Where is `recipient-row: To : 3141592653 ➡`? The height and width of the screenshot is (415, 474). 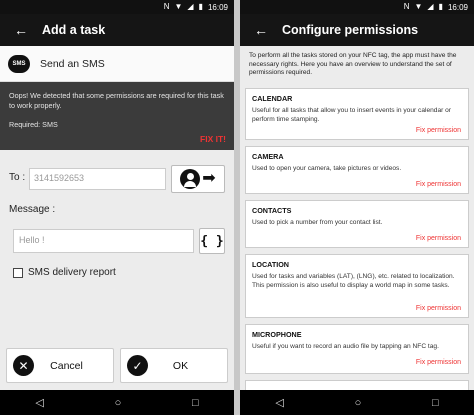 recipient-row: To : 3141592653 ➡ is located at coordinates (117, 179).